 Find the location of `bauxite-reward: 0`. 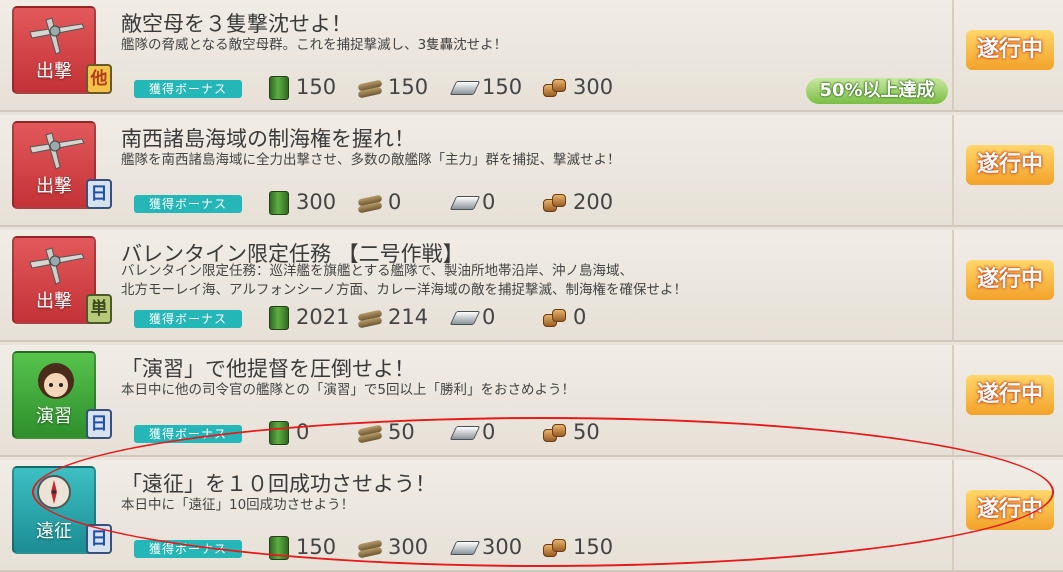

bauxite-reward: 0 is located at coordinates (564, 317).